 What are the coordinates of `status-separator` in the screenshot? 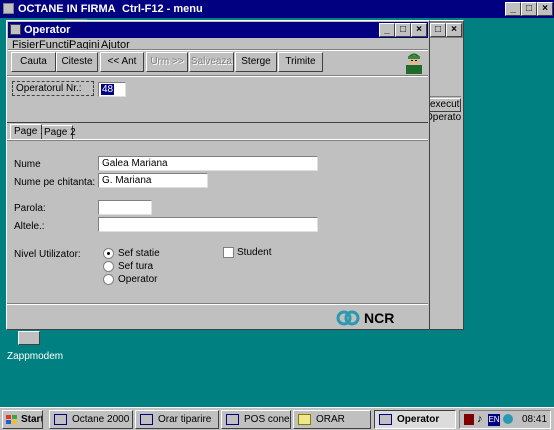 It's located at (217, 304).